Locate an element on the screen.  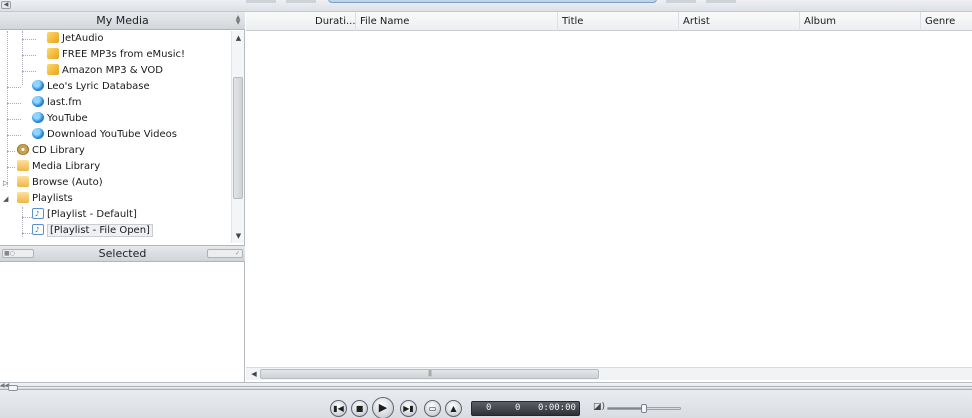
tree-item-label: FREE MP3s from eMusic! is located at coordinates (123, 54).